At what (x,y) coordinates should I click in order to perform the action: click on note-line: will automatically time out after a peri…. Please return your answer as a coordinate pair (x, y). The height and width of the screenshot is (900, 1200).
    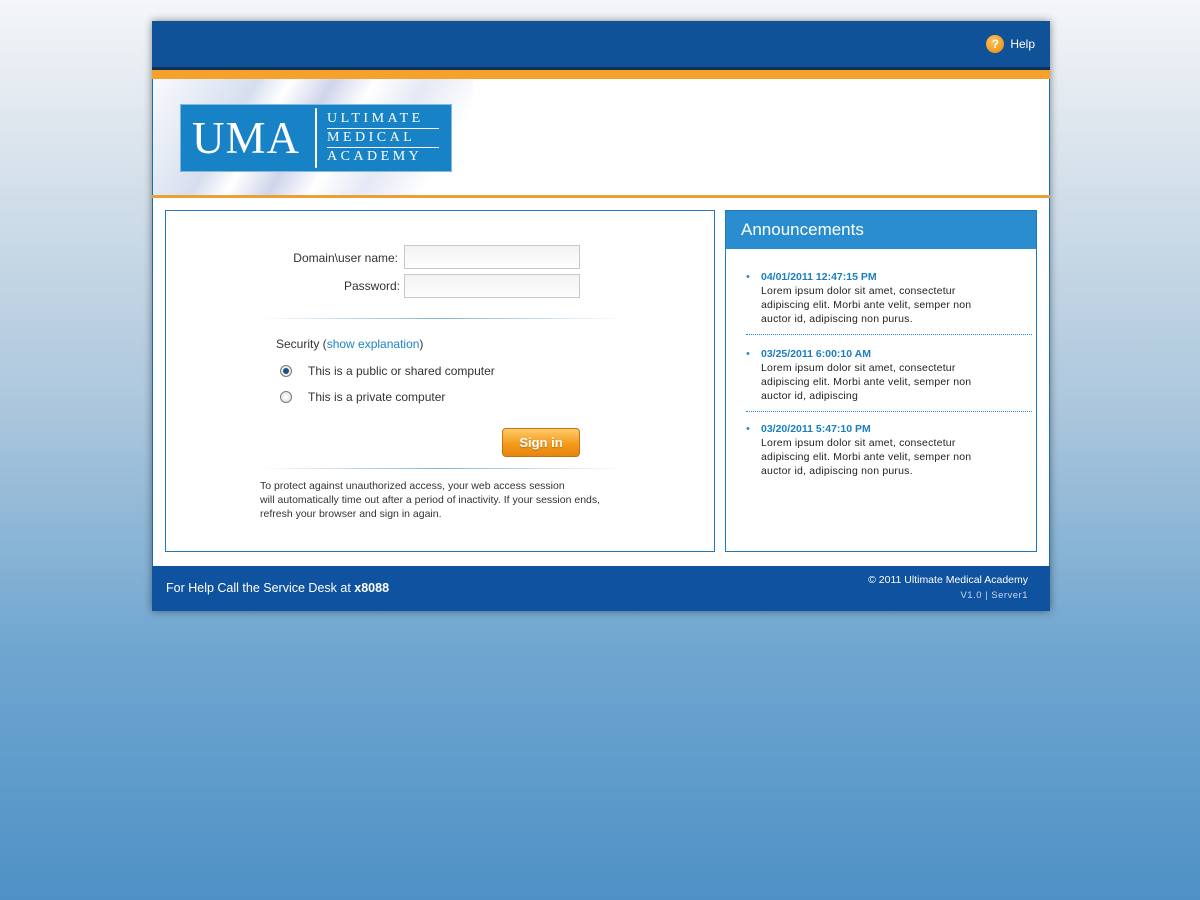
    Looking at the image, I should click on (430, 500).